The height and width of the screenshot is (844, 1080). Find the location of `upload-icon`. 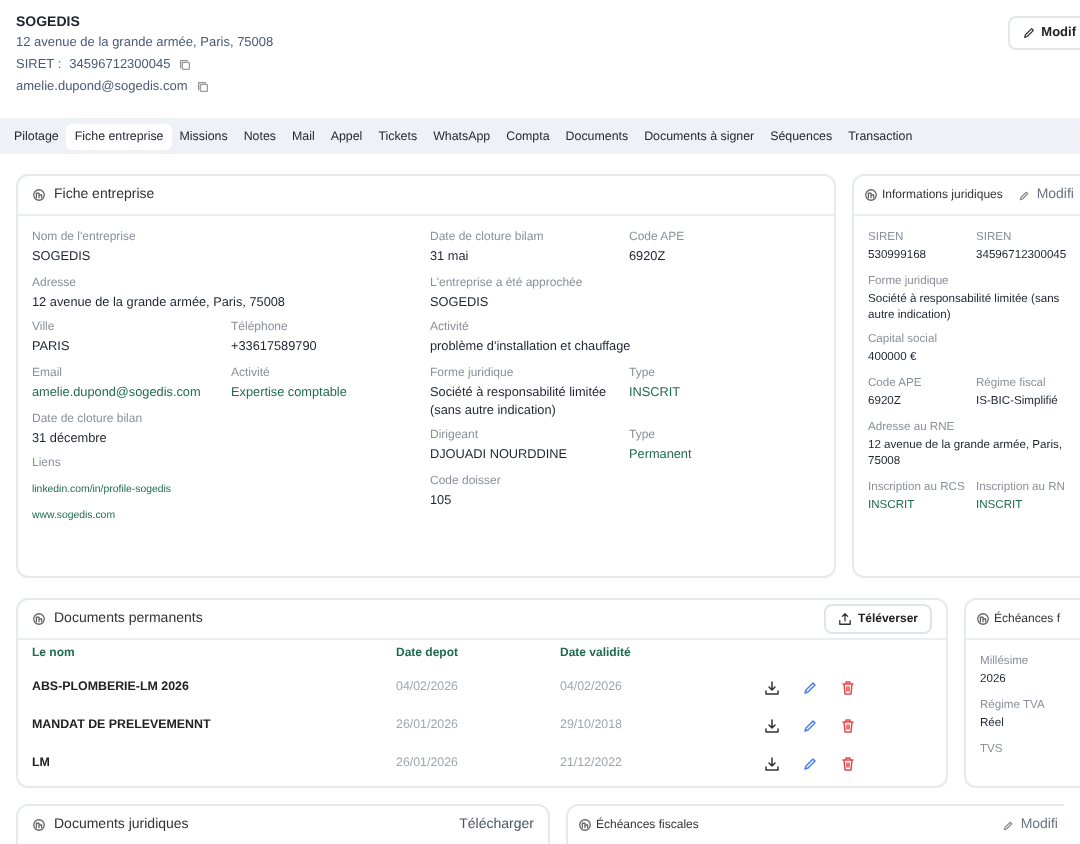

upload-icon is located at coordinates (844, 619).